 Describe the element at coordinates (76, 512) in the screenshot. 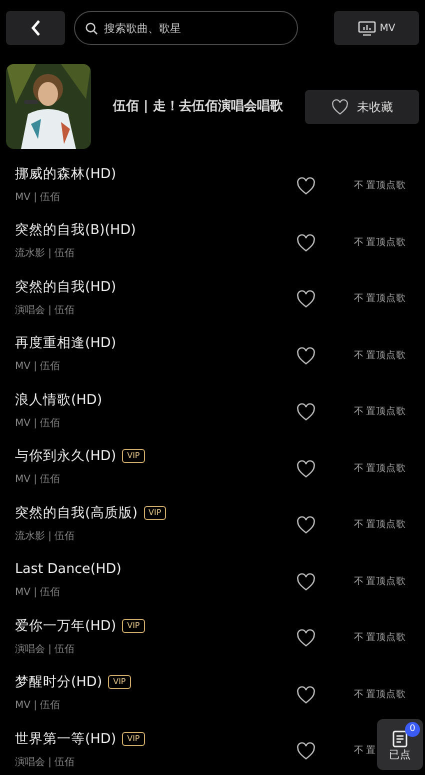

I see `song-title: 突然的自我(高质版)` at that location.